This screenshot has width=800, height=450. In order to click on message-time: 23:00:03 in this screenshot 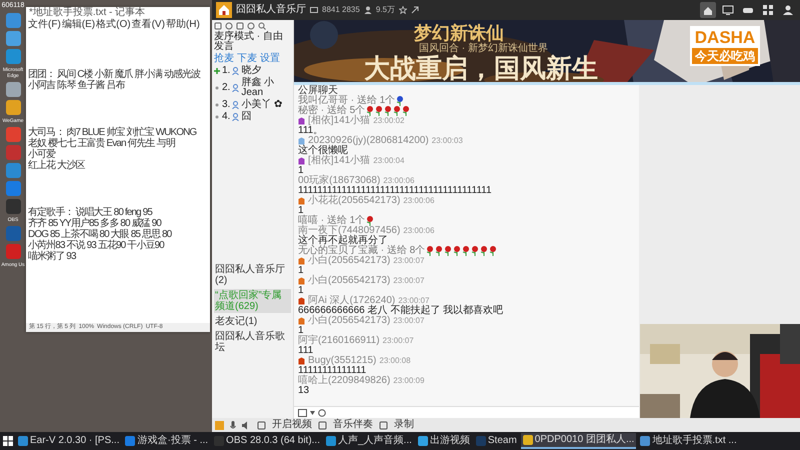, I will do `click(447, 141)`.